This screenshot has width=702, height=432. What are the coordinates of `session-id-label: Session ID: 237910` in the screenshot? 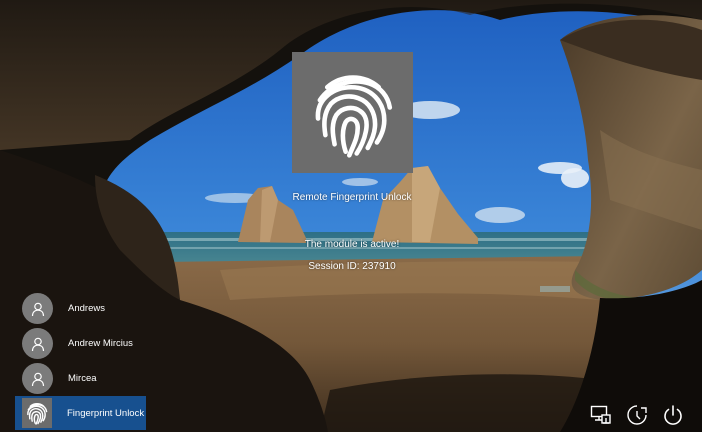 It's located at (352, 266).